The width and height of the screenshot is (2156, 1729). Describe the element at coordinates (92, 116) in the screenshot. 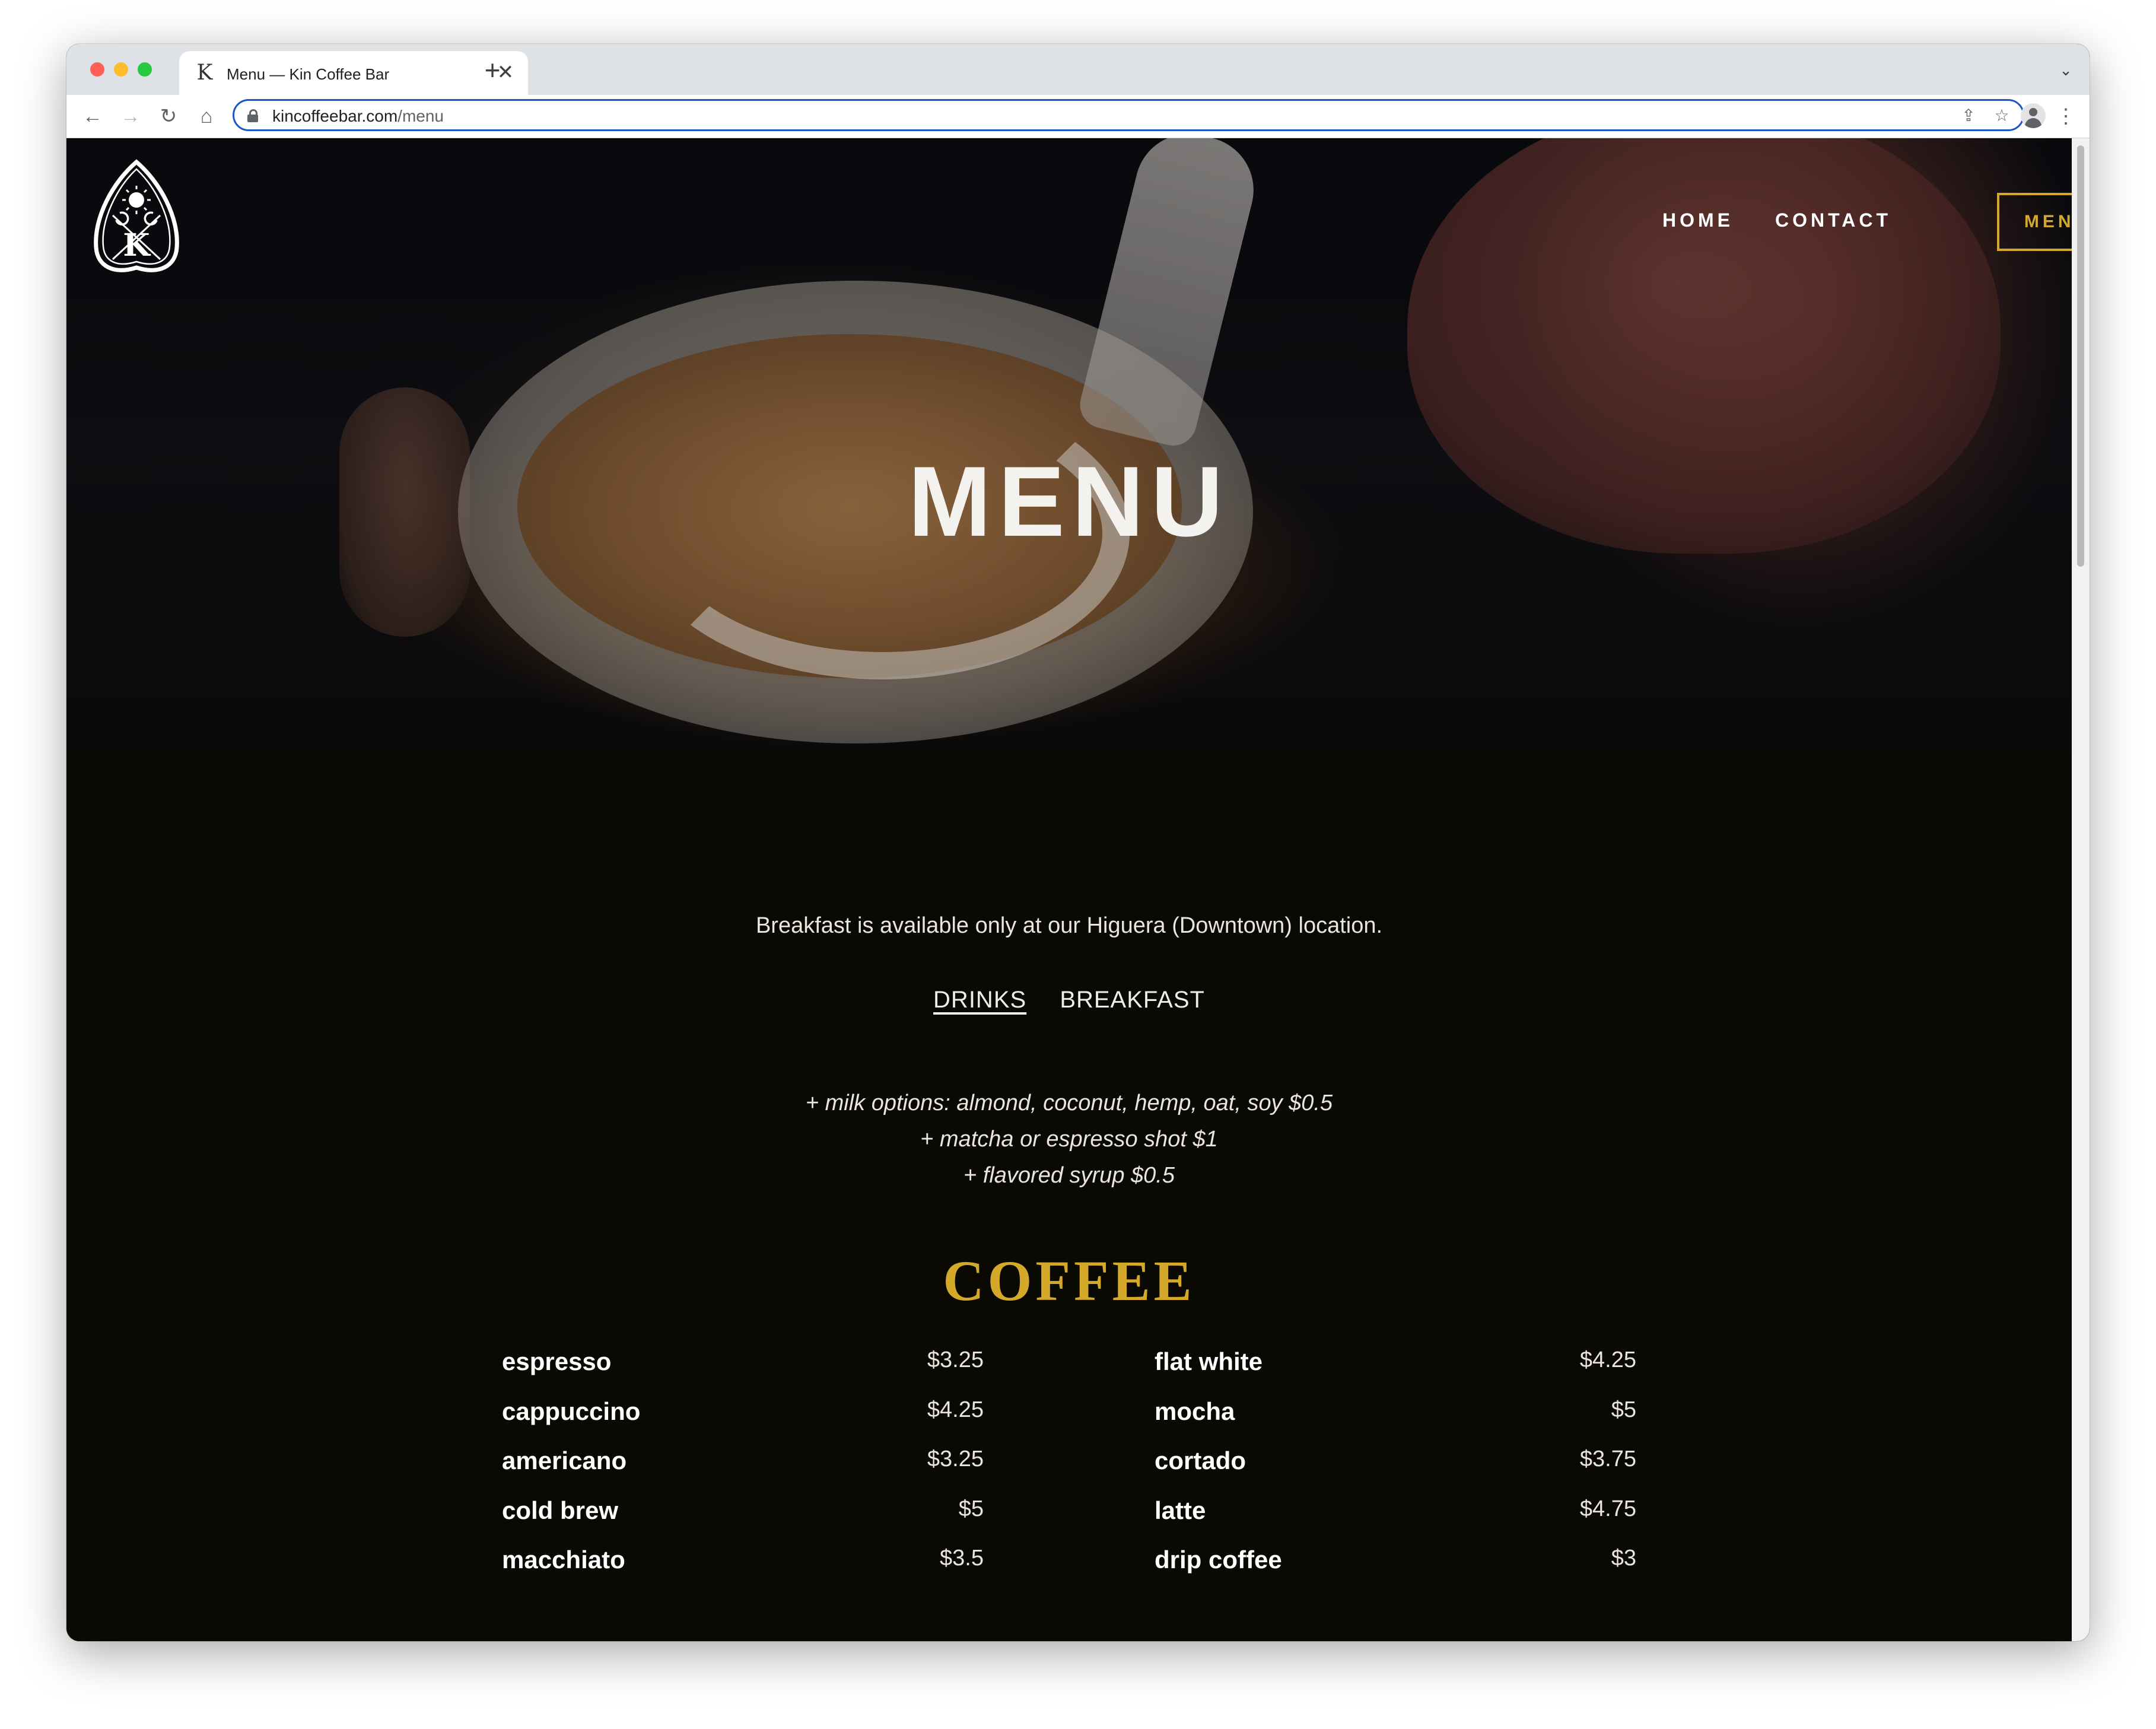

I see `back-arrow-icon: ←` at that location.